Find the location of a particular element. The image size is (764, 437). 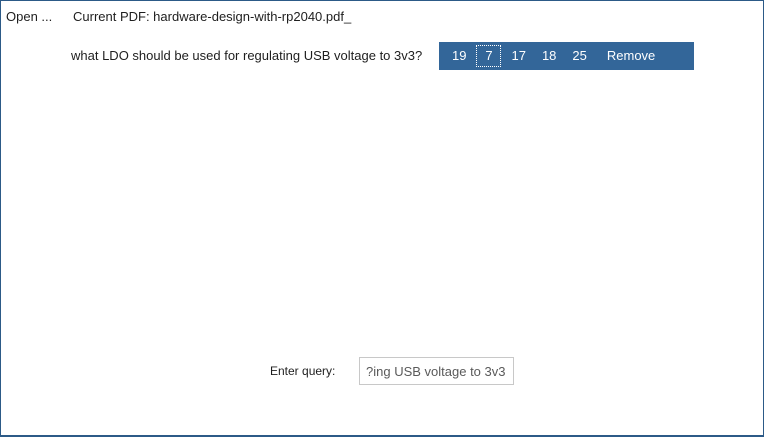

page-button-bar: 19 7 17 18 25 Remove is located at coordinates (566, 56).